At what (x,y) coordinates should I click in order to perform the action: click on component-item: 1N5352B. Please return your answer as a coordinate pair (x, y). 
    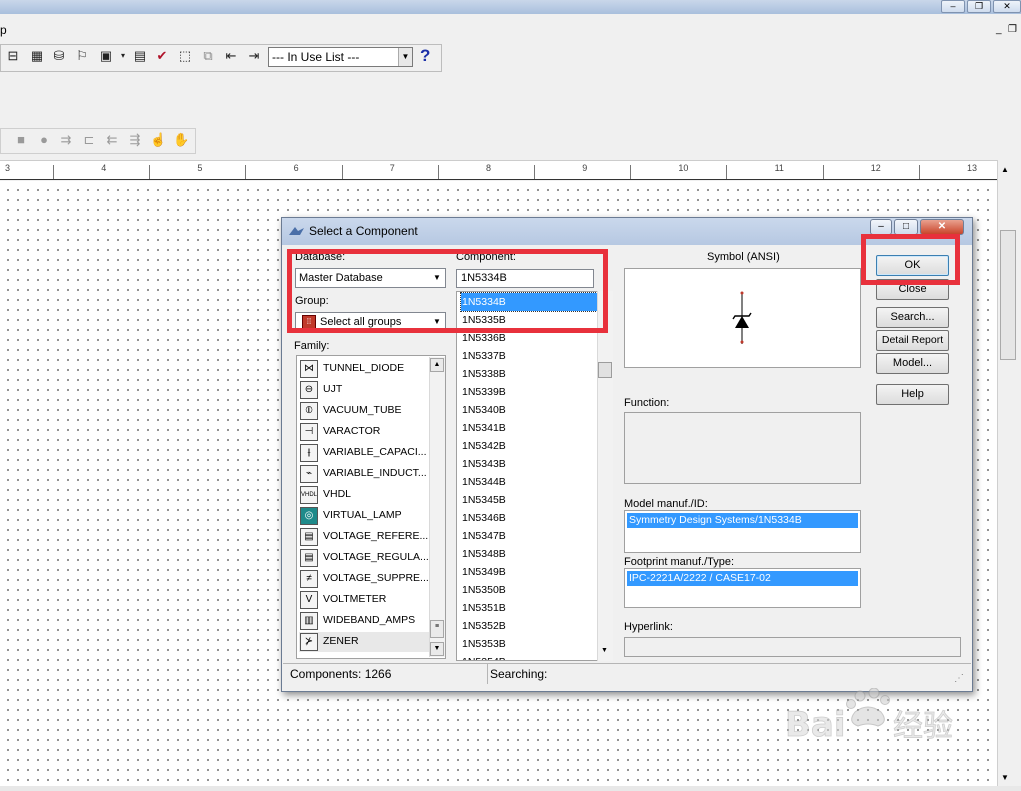
    Looking at the image, I should click on (529, 626).